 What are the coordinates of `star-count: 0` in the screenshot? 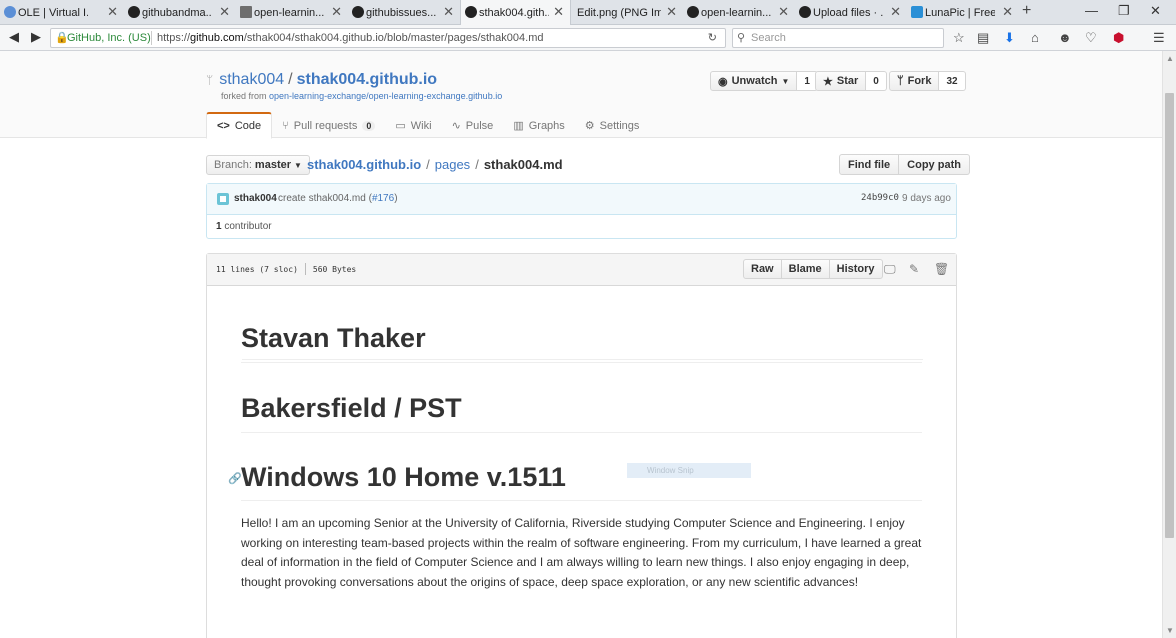 It's located at (876, 81).